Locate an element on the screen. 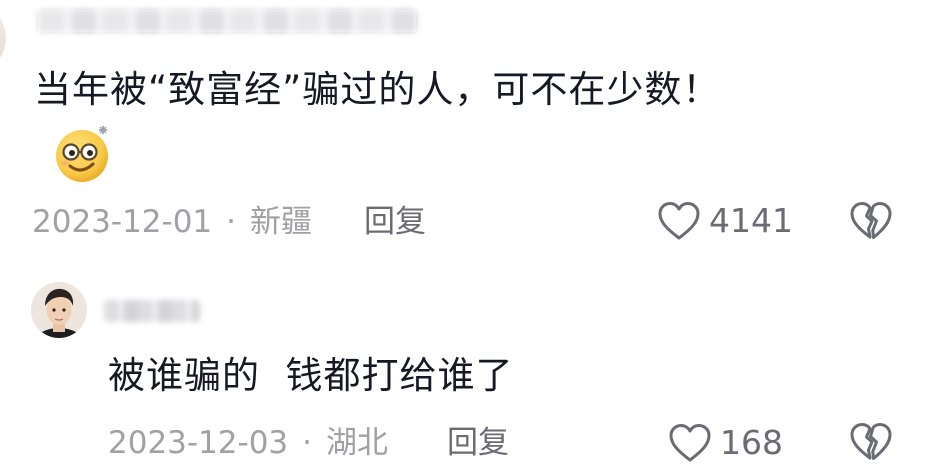 Image resolution: width=936 pixels, height=469 pixels. username-blurred is located at coordinates (152, 311).